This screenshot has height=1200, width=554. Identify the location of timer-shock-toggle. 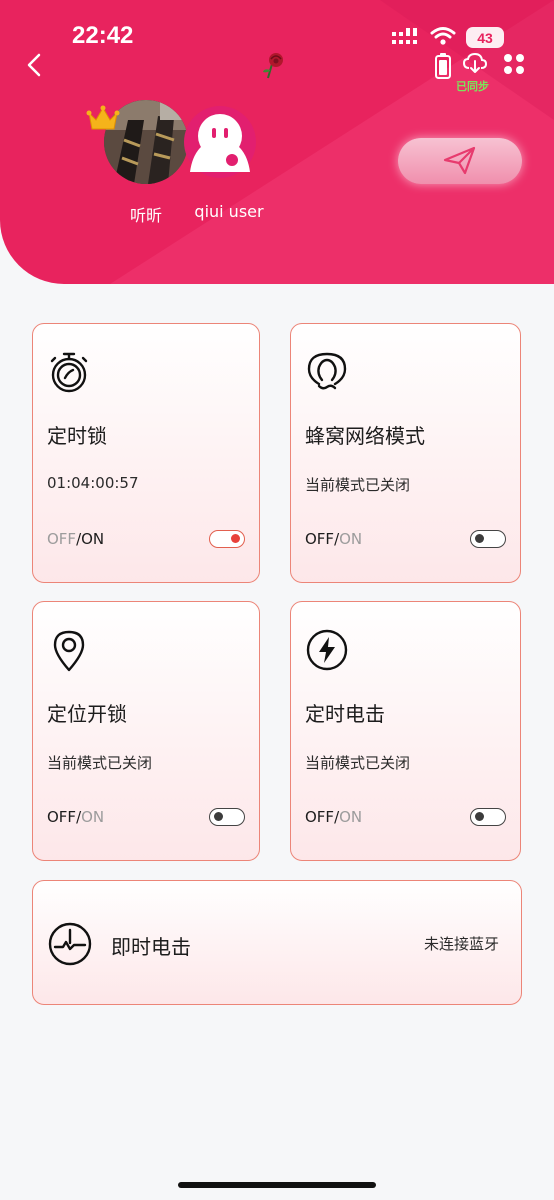
(488, 817).